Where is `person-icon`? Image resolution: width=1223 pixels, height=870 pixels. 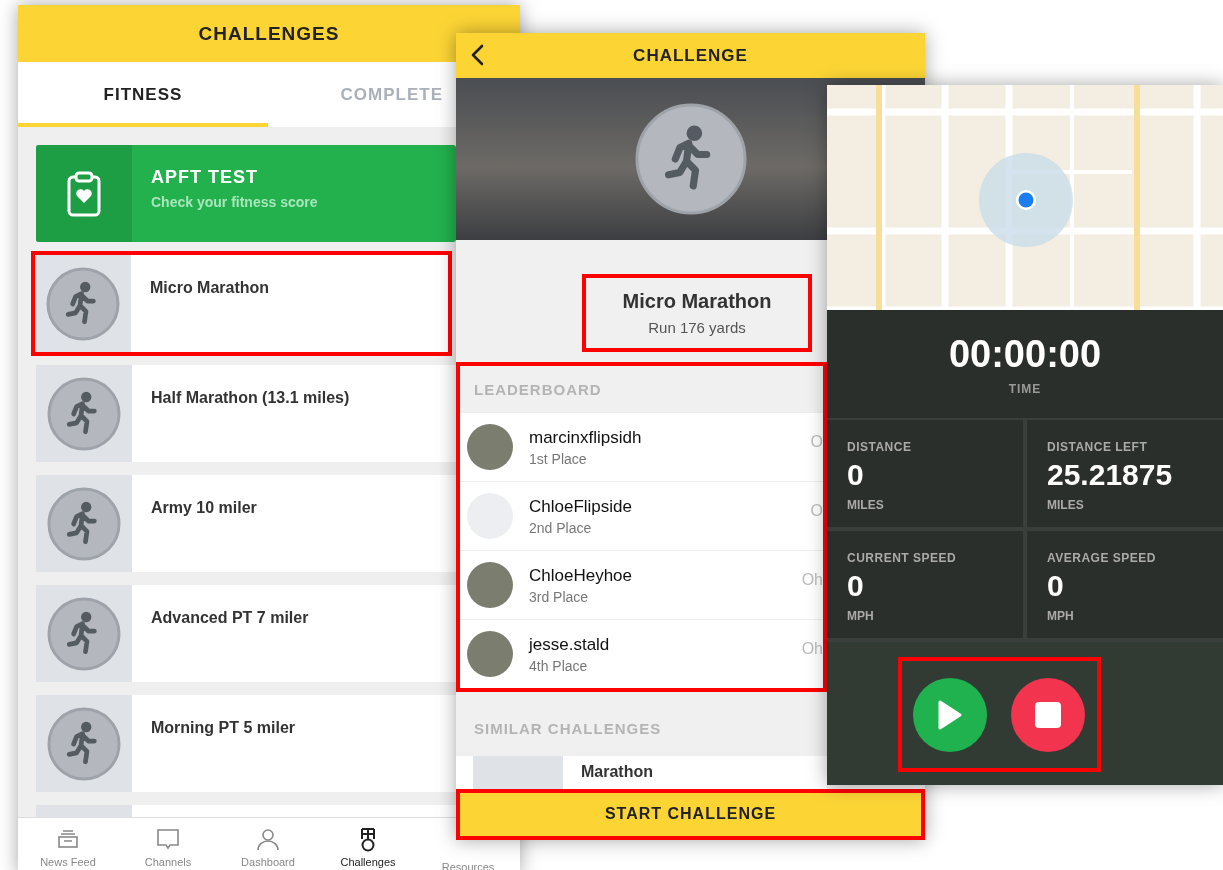
person-icon is located at coordinates (268, 840).